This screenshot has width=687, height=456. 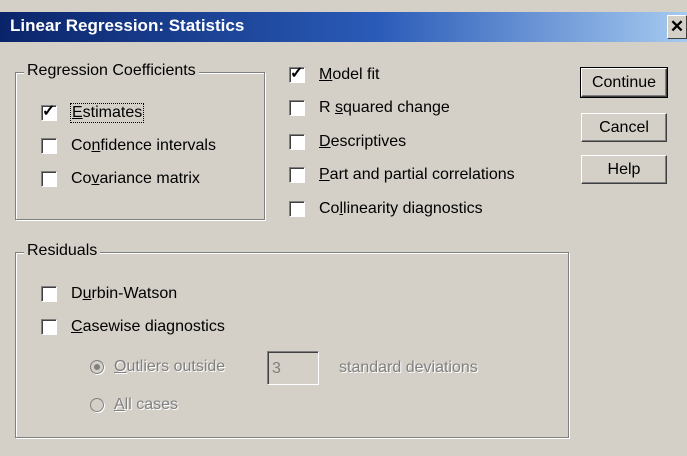 What do you see at coordinates (343, 27) in the screenshot?
I see `title-bar: Linear Regression: Statistics ✕` at bounding box center [343, 27].